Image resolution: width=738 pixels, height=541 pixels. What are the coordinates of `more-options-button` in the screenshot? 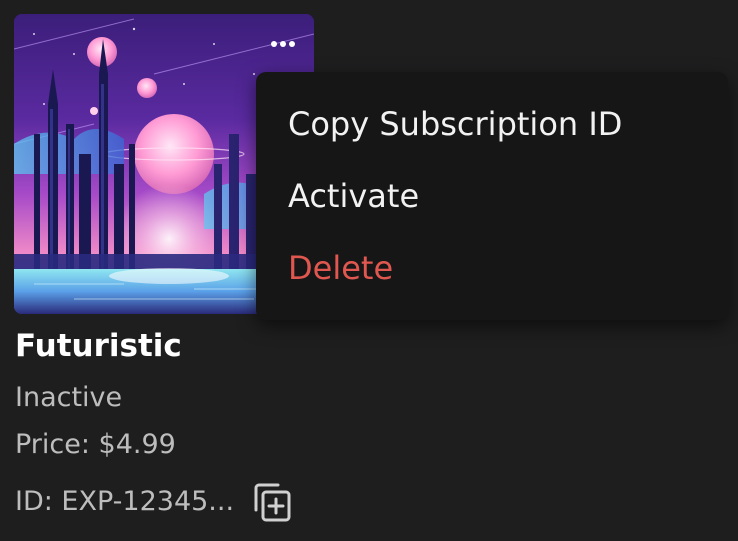 It's located at (283, 44).